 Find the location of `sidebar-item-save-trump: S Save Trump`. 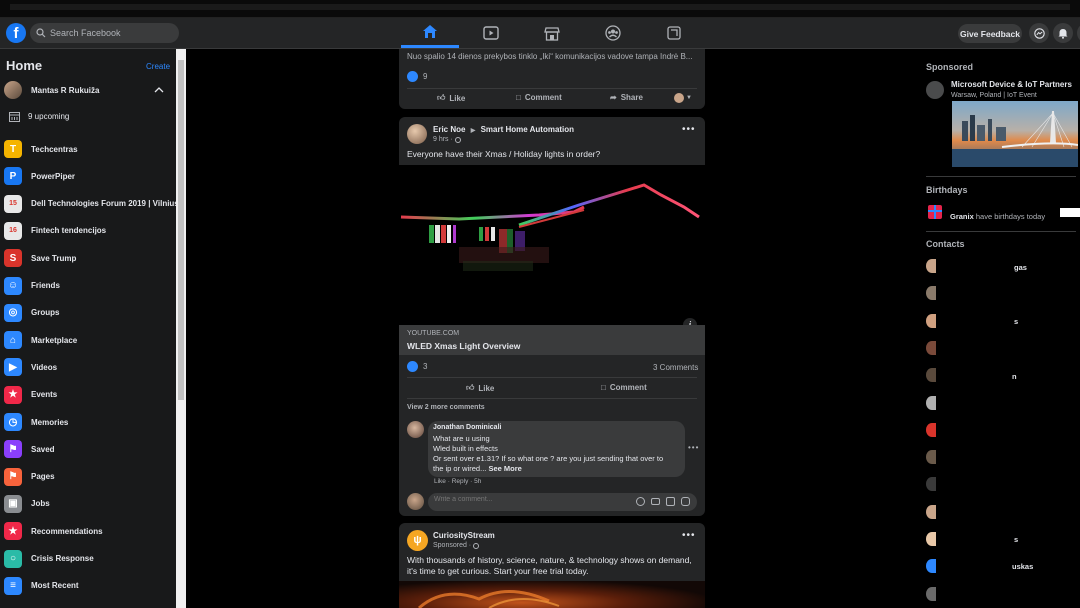

sidebar-item-save-trump: S Save Trump is located at coordinates (89, 258).